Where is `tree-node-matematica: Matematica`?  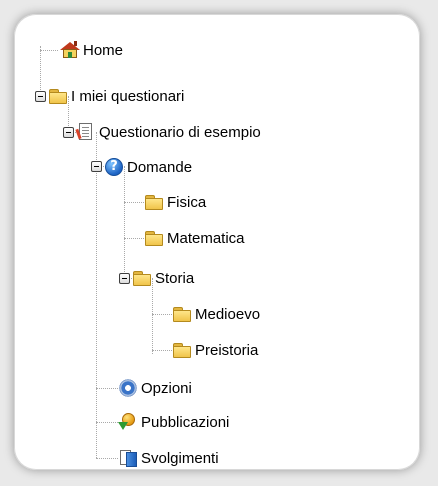
tree-node-matematica: Matematica is located at coordinates (194, 238).